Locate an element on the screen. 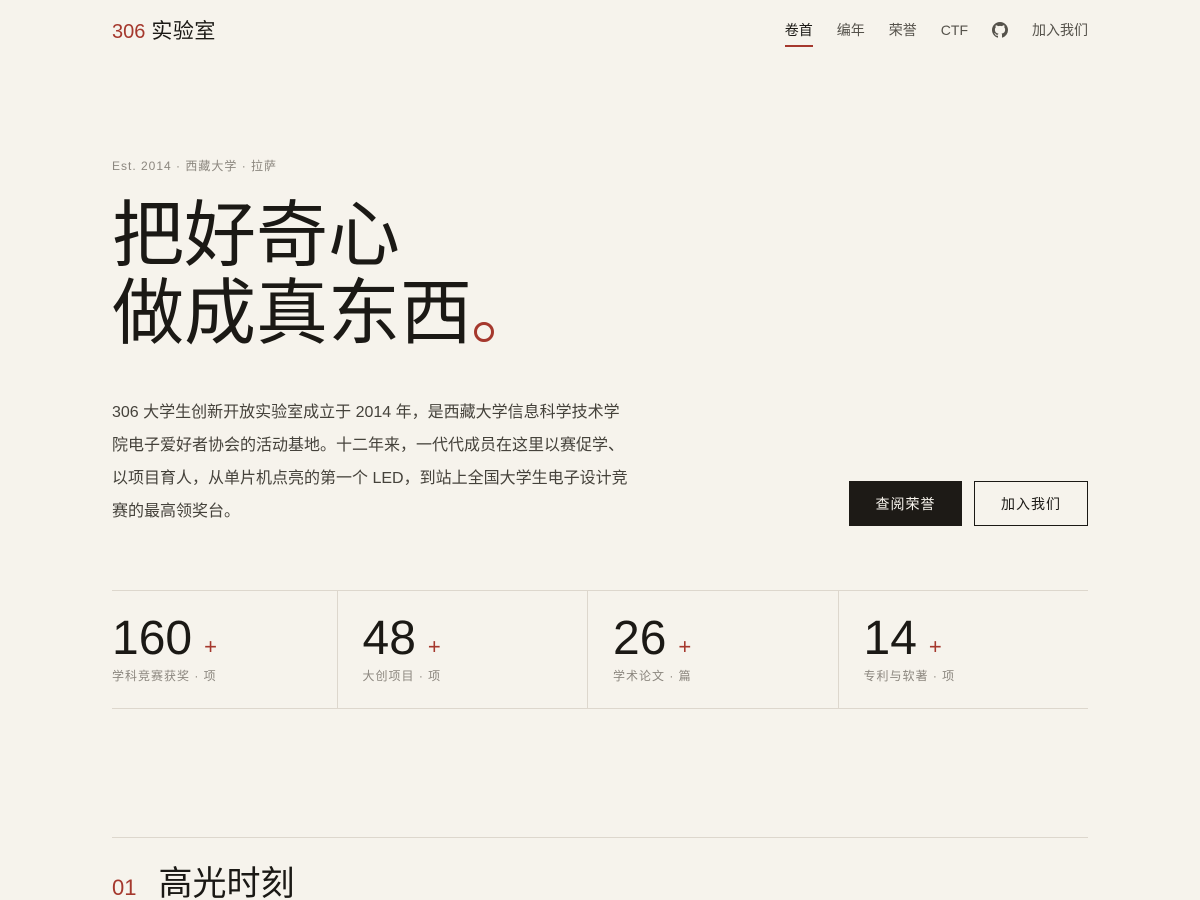 The width and height of the screenshot is (1200, 900). section-header: 01 高光时刻 is located at coordinates (203, 880).